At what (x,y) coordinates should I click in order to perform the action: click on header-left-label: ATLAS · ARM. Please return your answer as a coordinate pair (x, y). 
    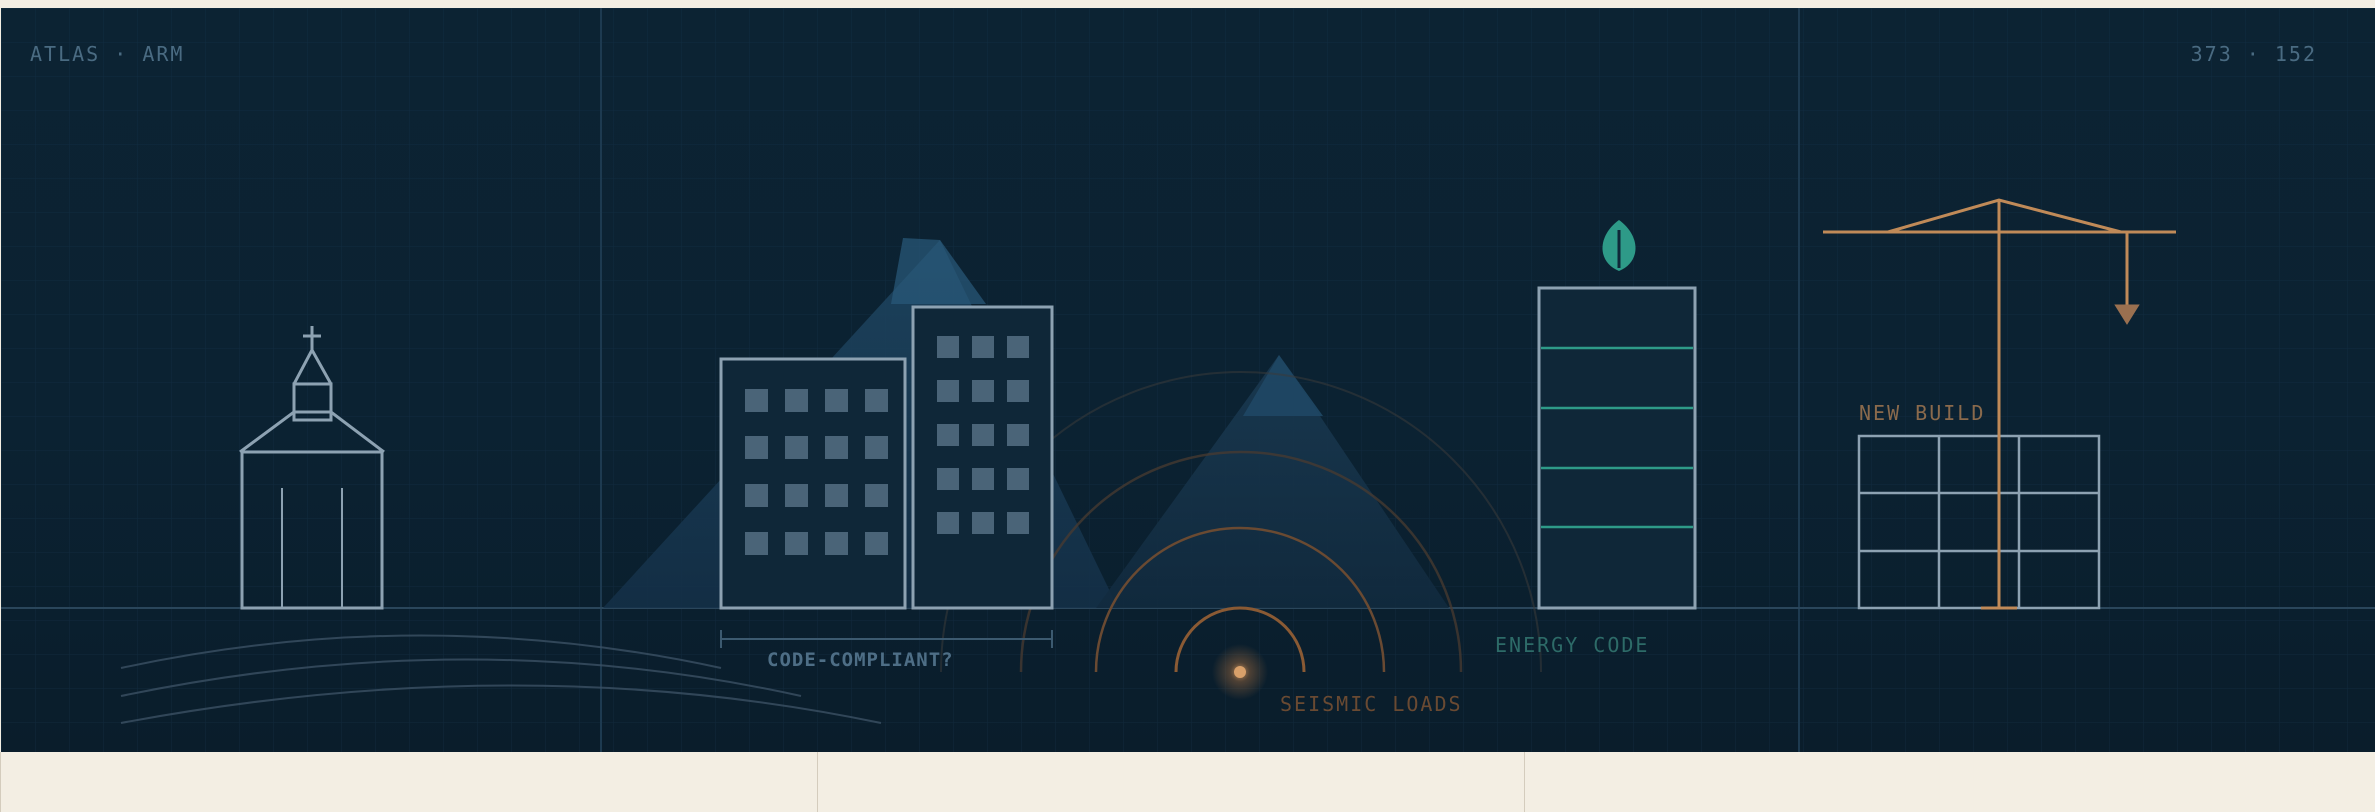
    Looking at the image, I should click on (107, 54).